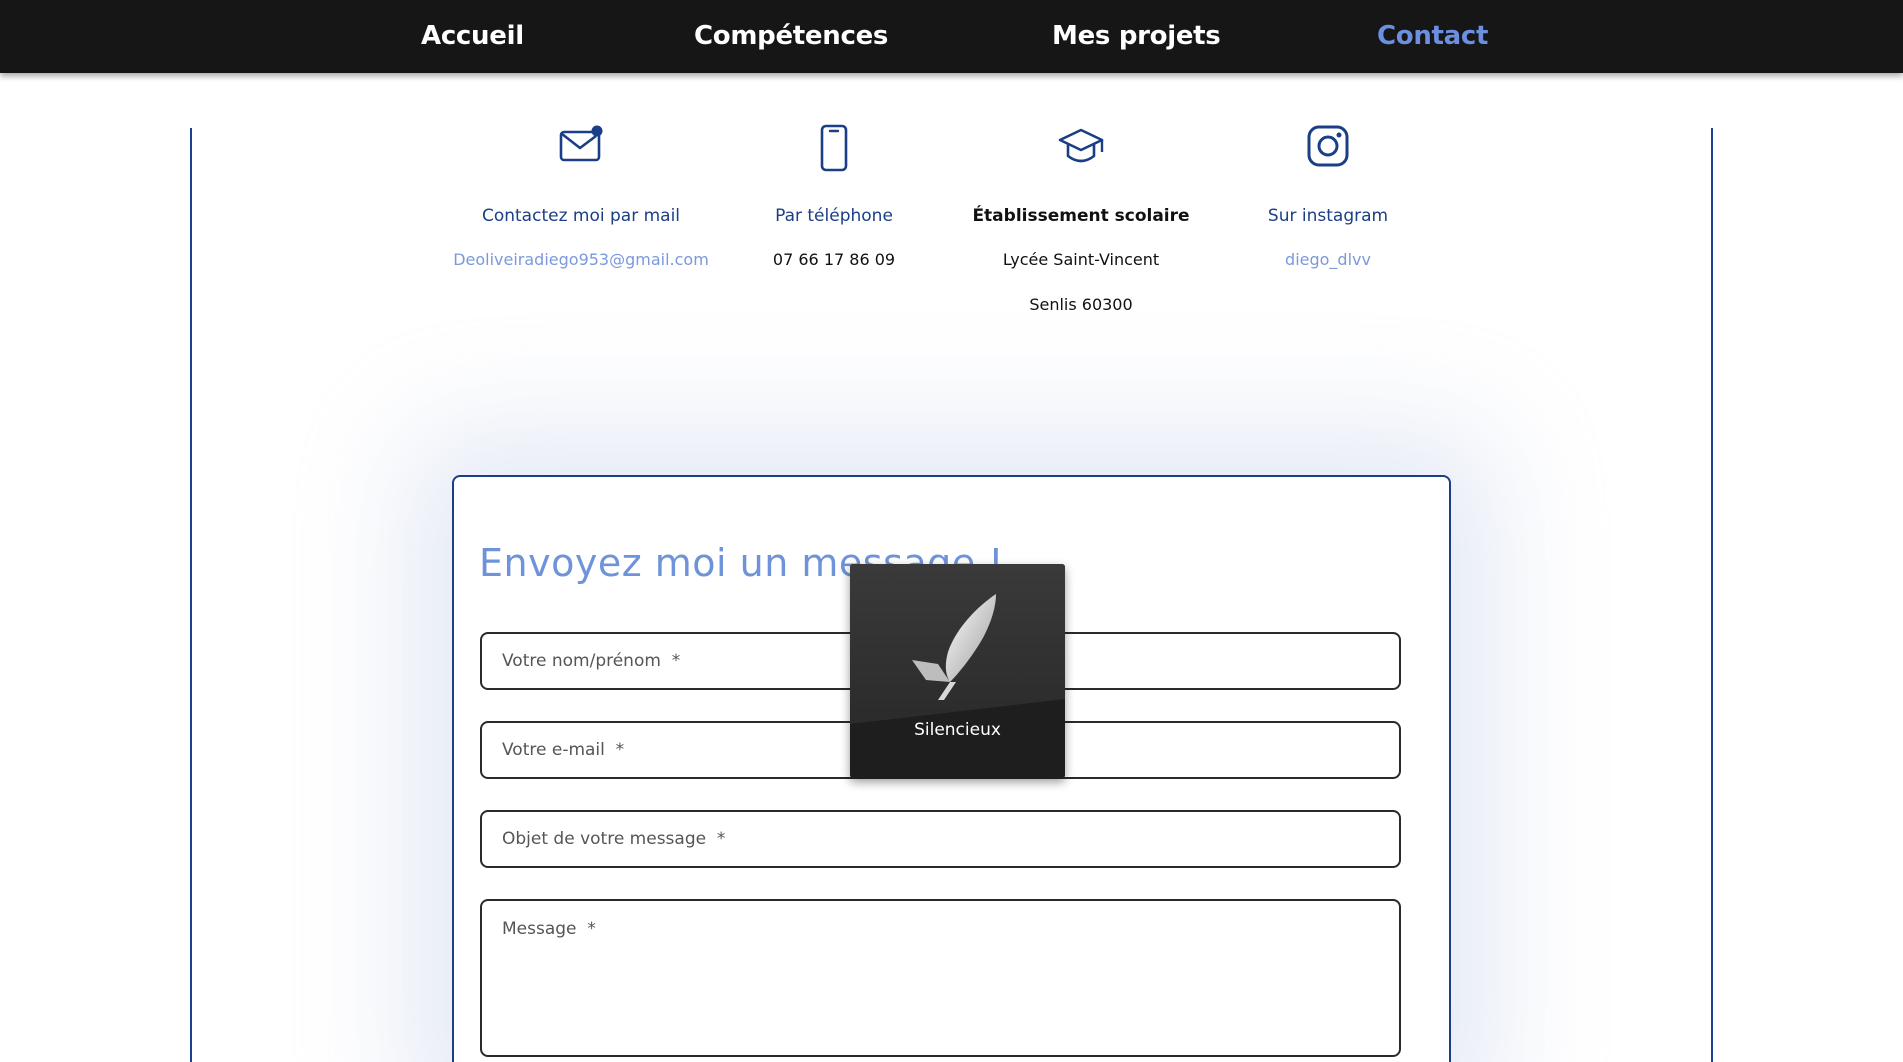 This screenshot has width=1903, height=1062. Describe the element at coordinates (1081, 304) in the screenshot. I see `school-city: Senlis 60300` at that location.